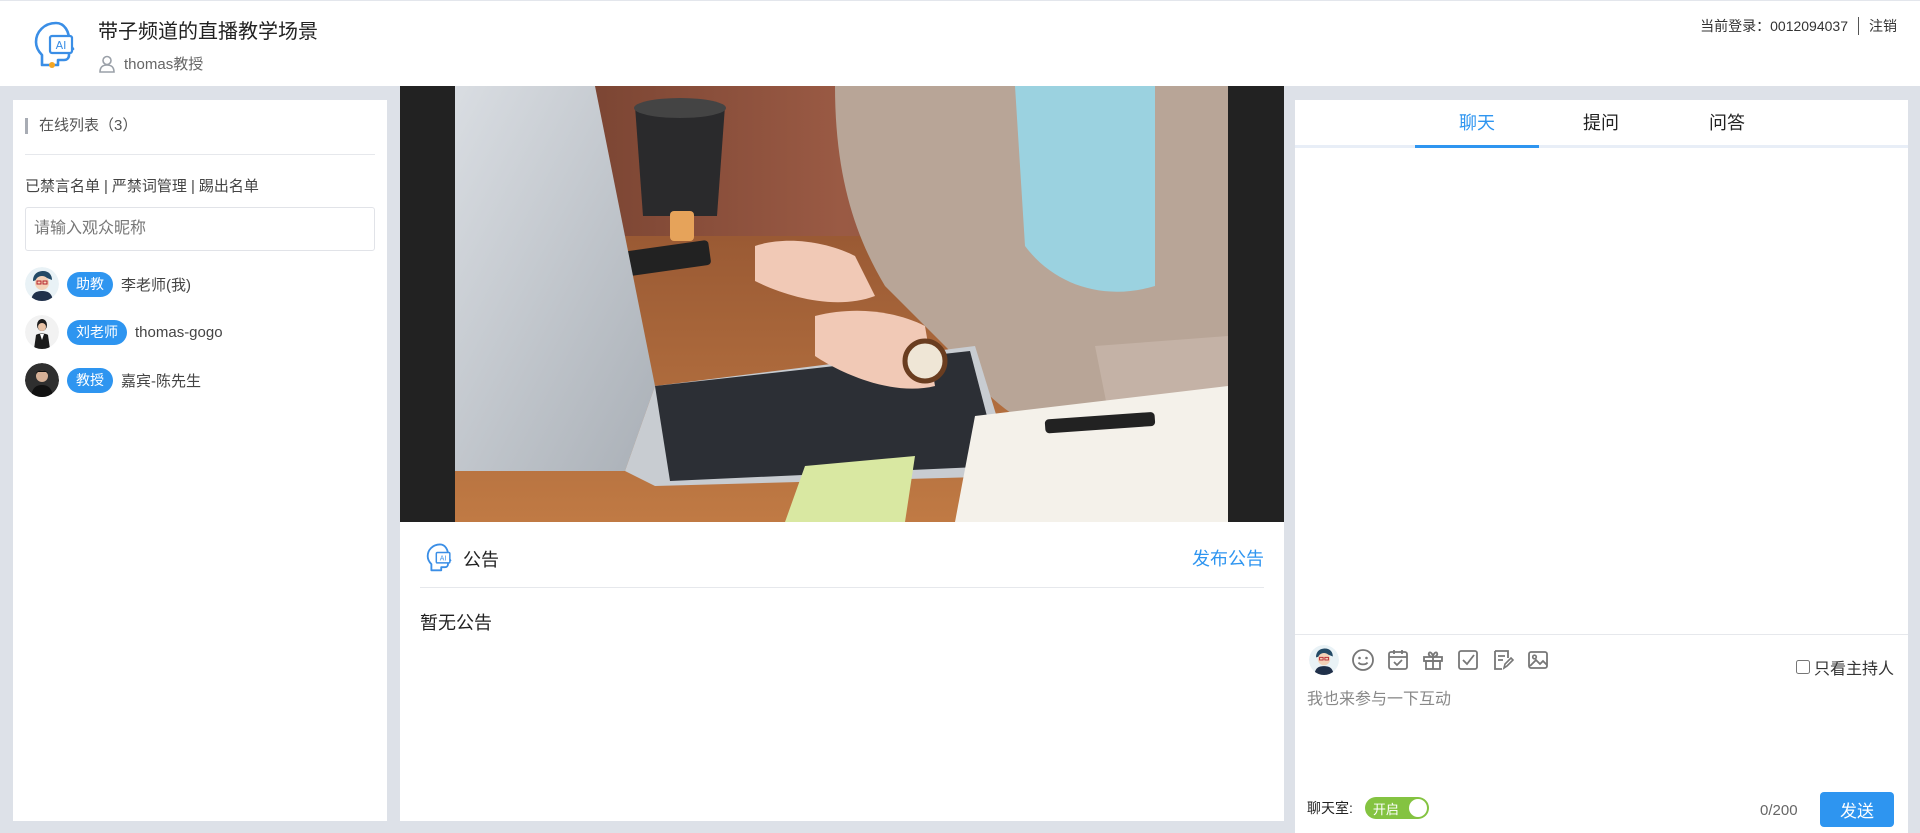 This screenshot has width=1920, height=833. What do you see at coordinates (229, 186) in the screenshot?
I see `kicked-list-link: 踢出名单` at bounding box center [229, 186].